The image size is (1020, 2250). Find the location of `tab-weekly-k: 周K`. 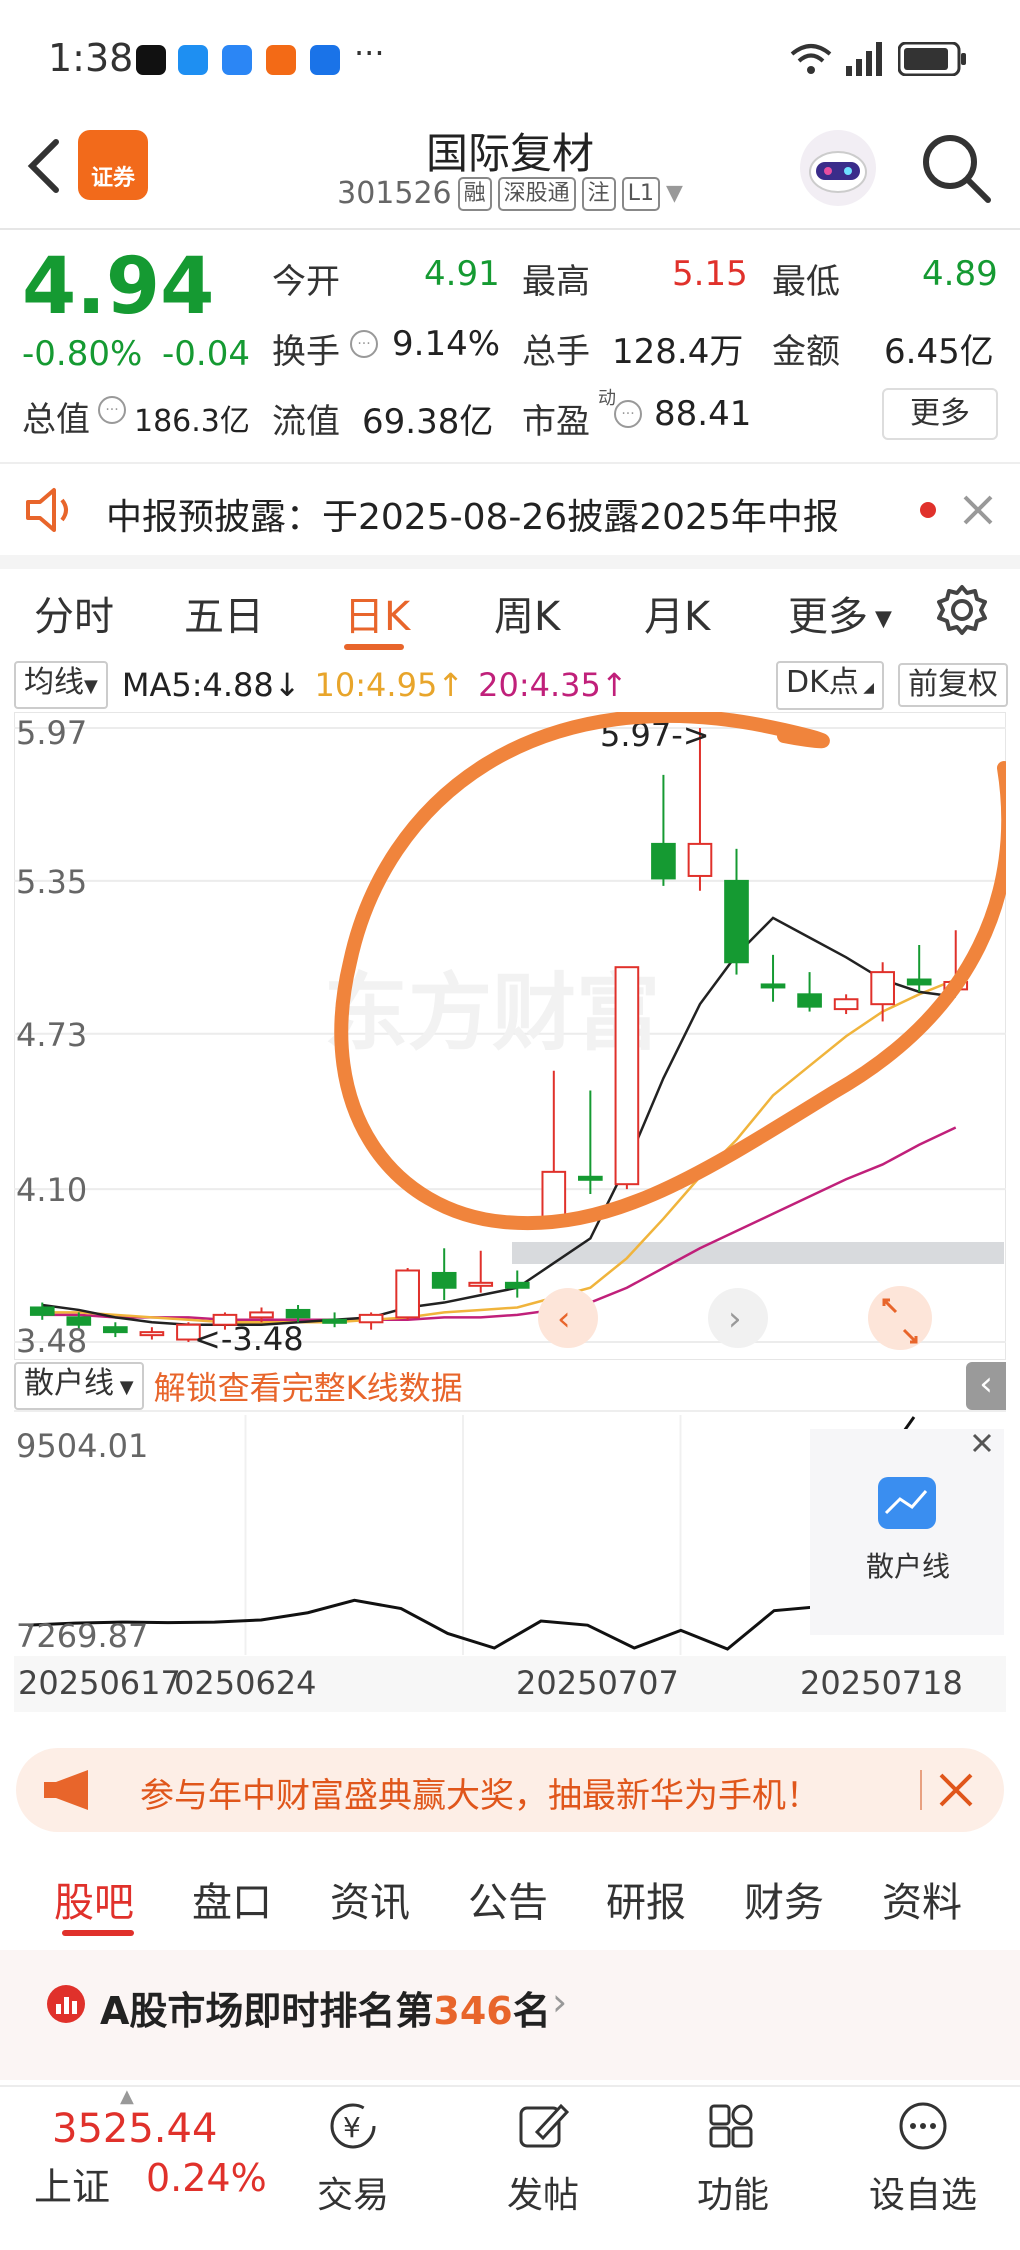

tab-weekly-k: 周K is located at coordinates (527, 613).